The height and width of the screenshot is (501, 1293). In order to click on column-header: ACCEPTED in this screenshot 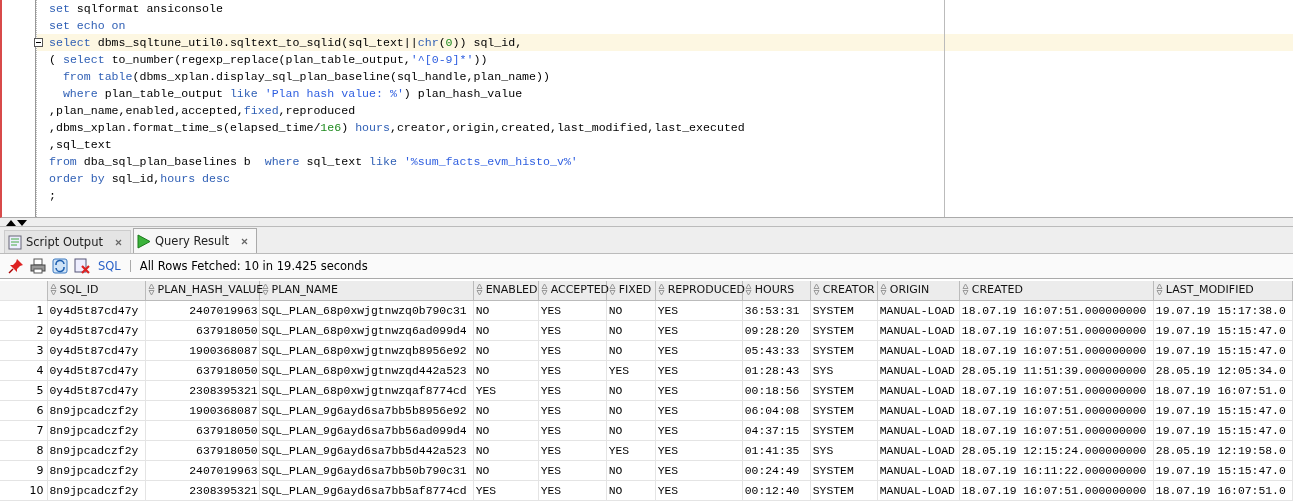, I will do `click(572, 291)`.